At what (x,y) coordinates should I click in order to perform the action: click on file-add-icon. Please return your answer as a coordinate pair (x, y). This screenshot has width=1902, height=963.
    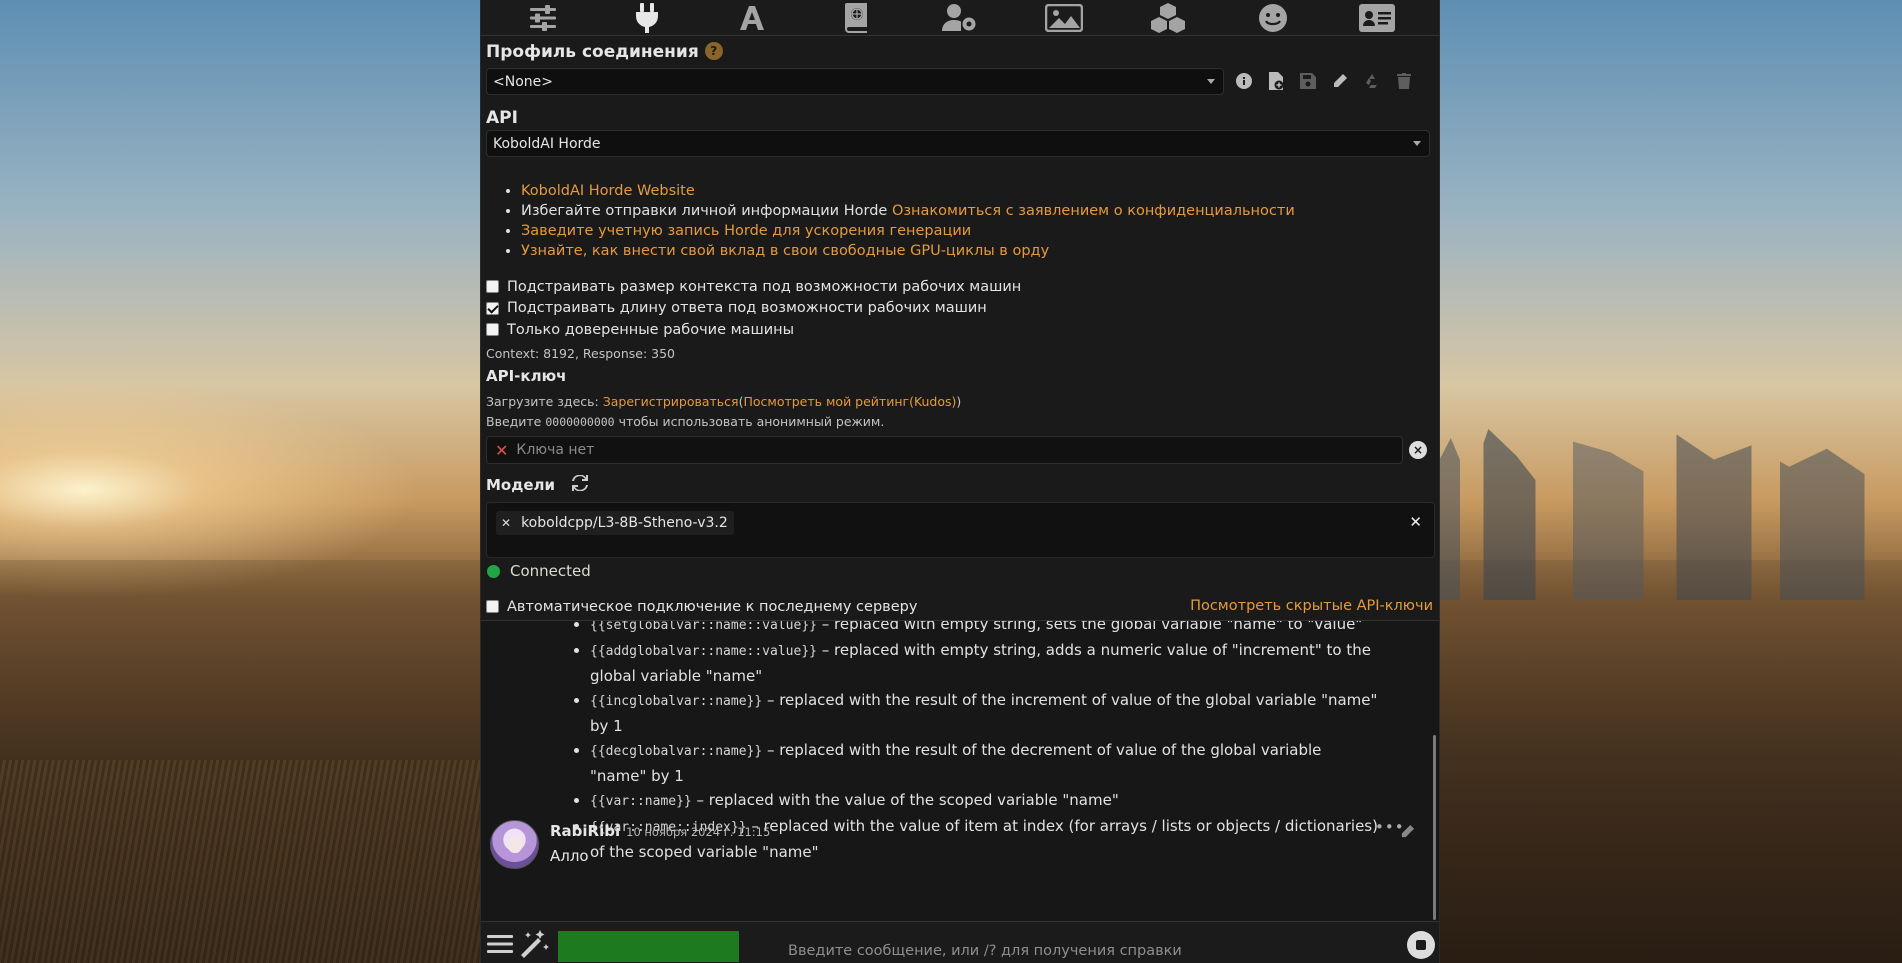
    Looking at the image, I should click on (1276, 81).